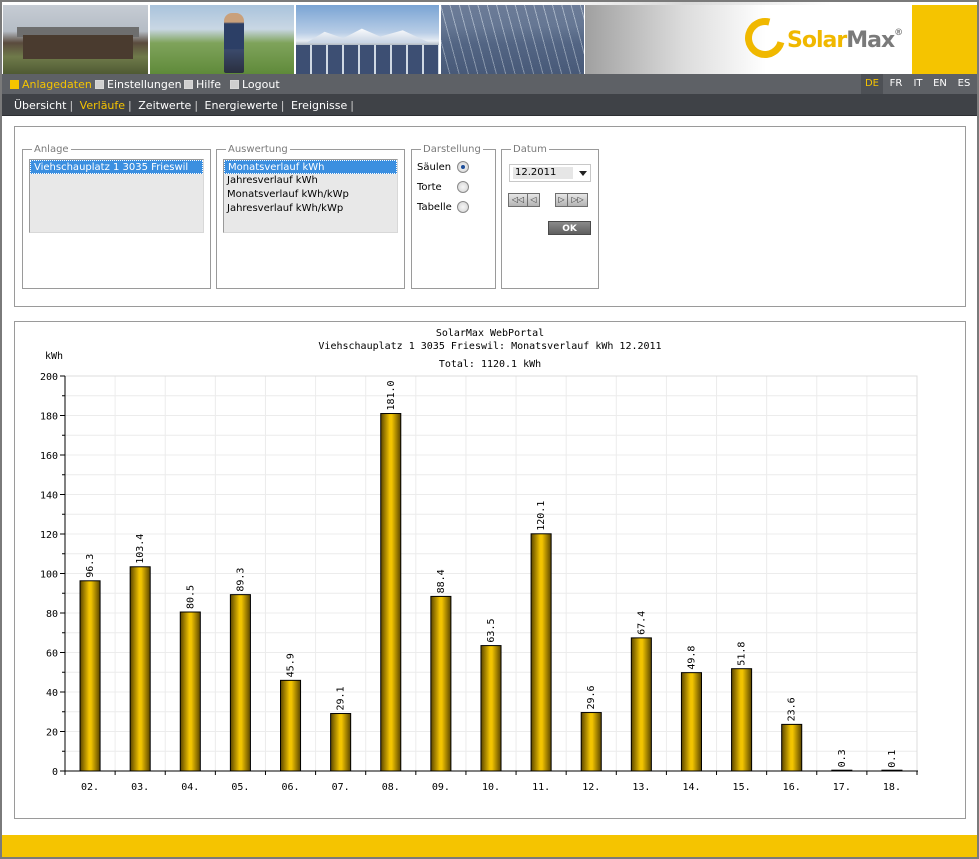 This screenshot has height=859, width=979. Describe the element at coordinates (842, 758) in the screenshot. I see `bar-value-label: 0.3` at that location.